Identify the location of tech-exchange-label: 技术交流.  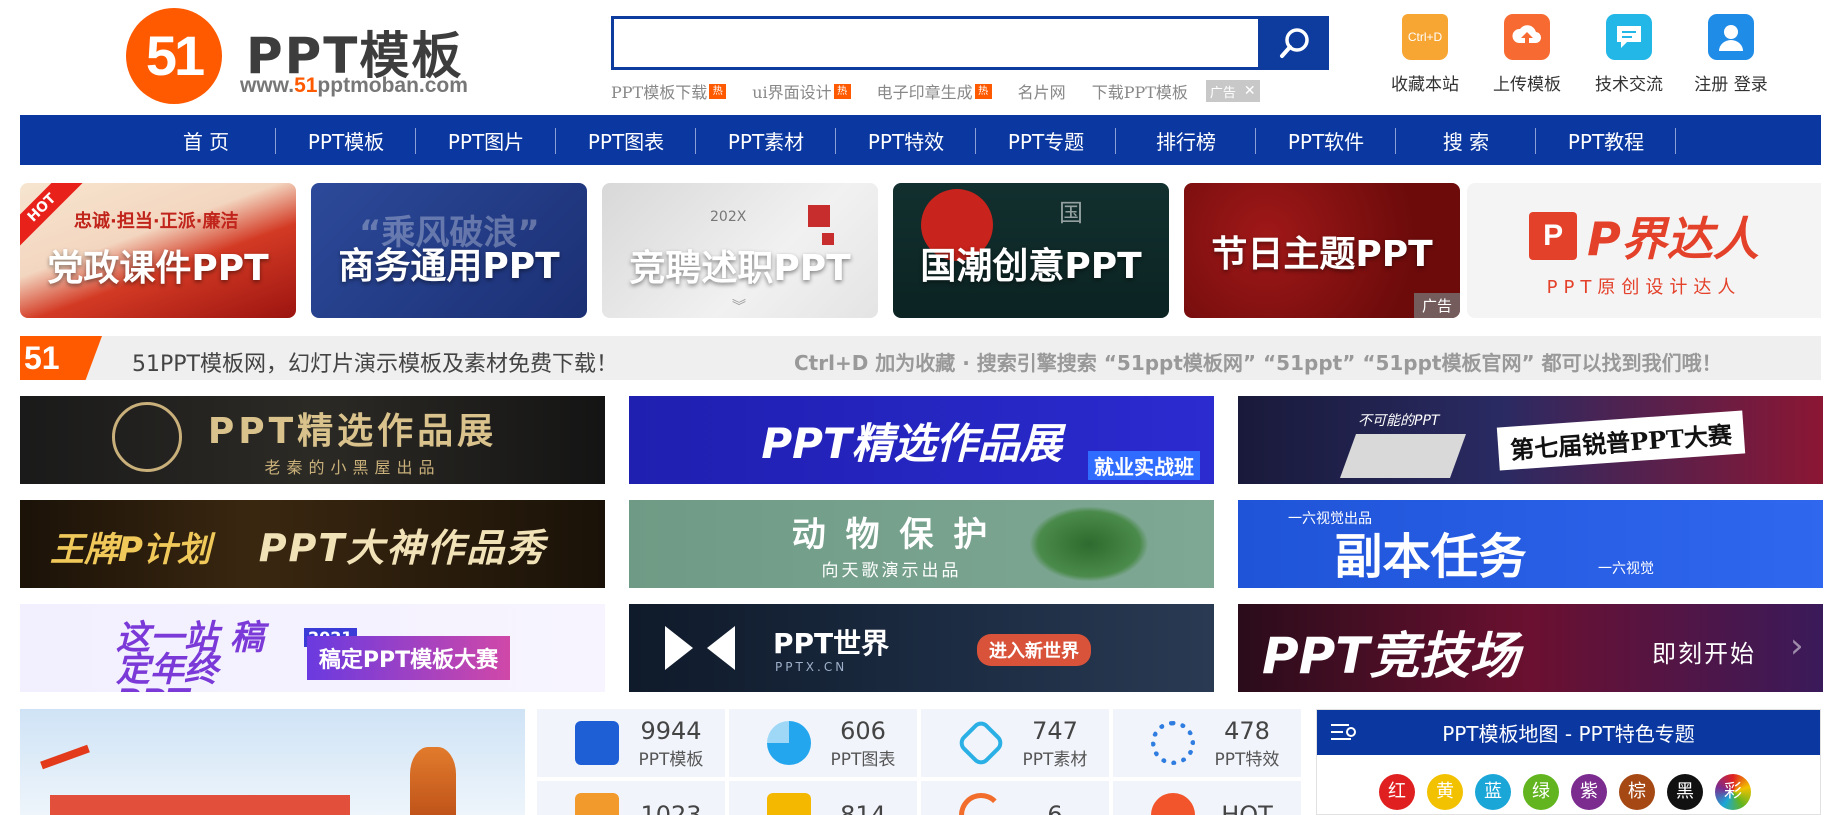
(1629, 85).